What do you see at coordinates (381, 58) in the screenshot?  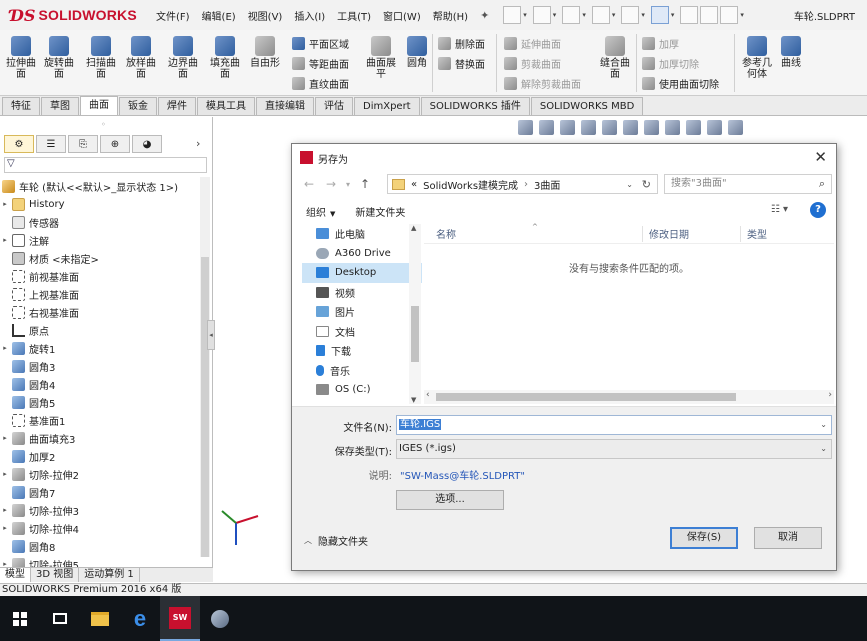 I see `flatten-surface-button: 曲面展 平` at bounding box center [381, 58].